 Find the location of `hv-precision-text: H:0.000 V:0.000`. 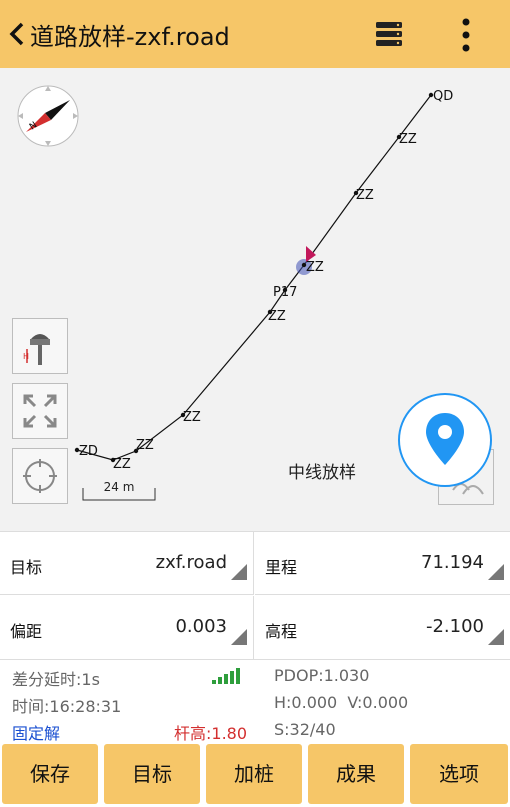

hv-precision-text: H:0.000 V:0.000 is located at coordinates (341, 702).